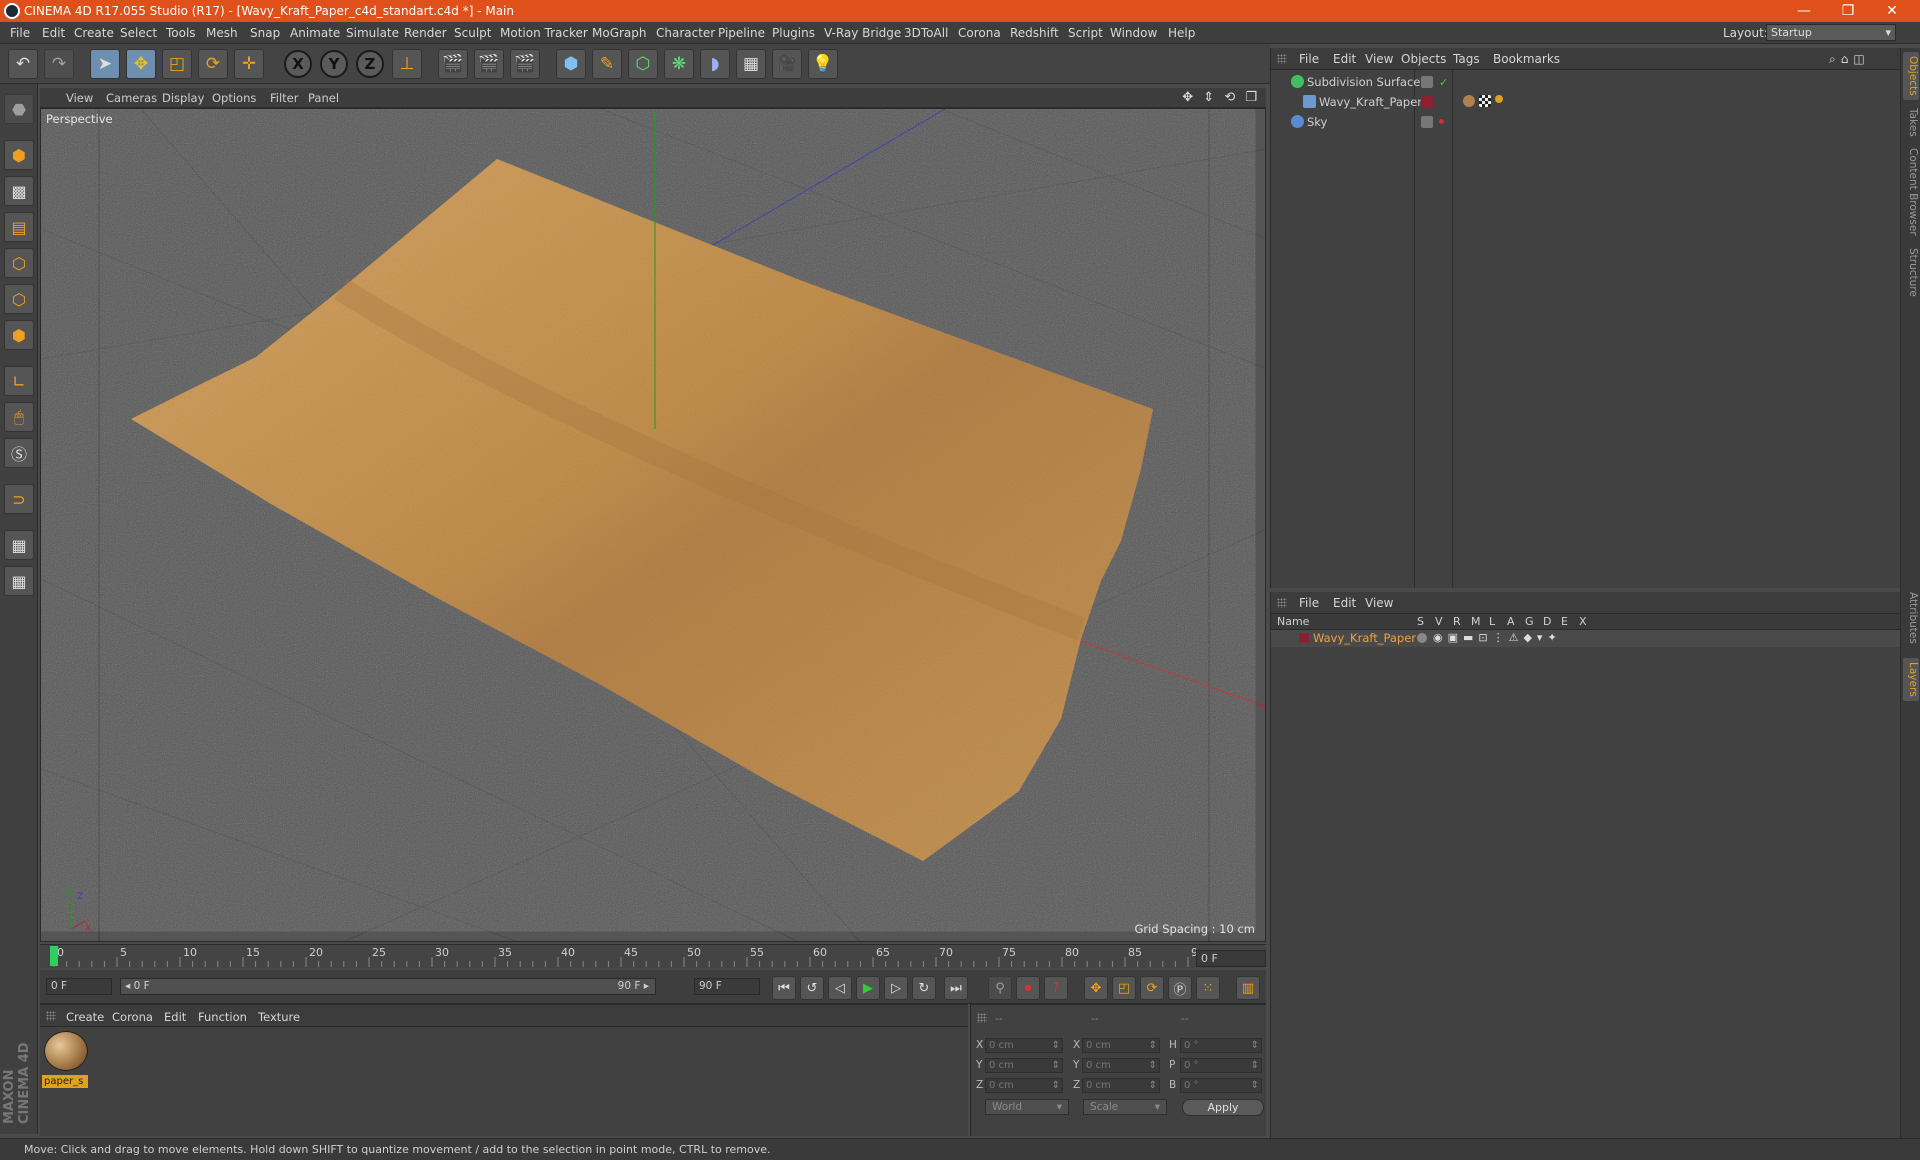  I want to click on size-y-field: 0 cm ⇕, so click(1121, 1065).